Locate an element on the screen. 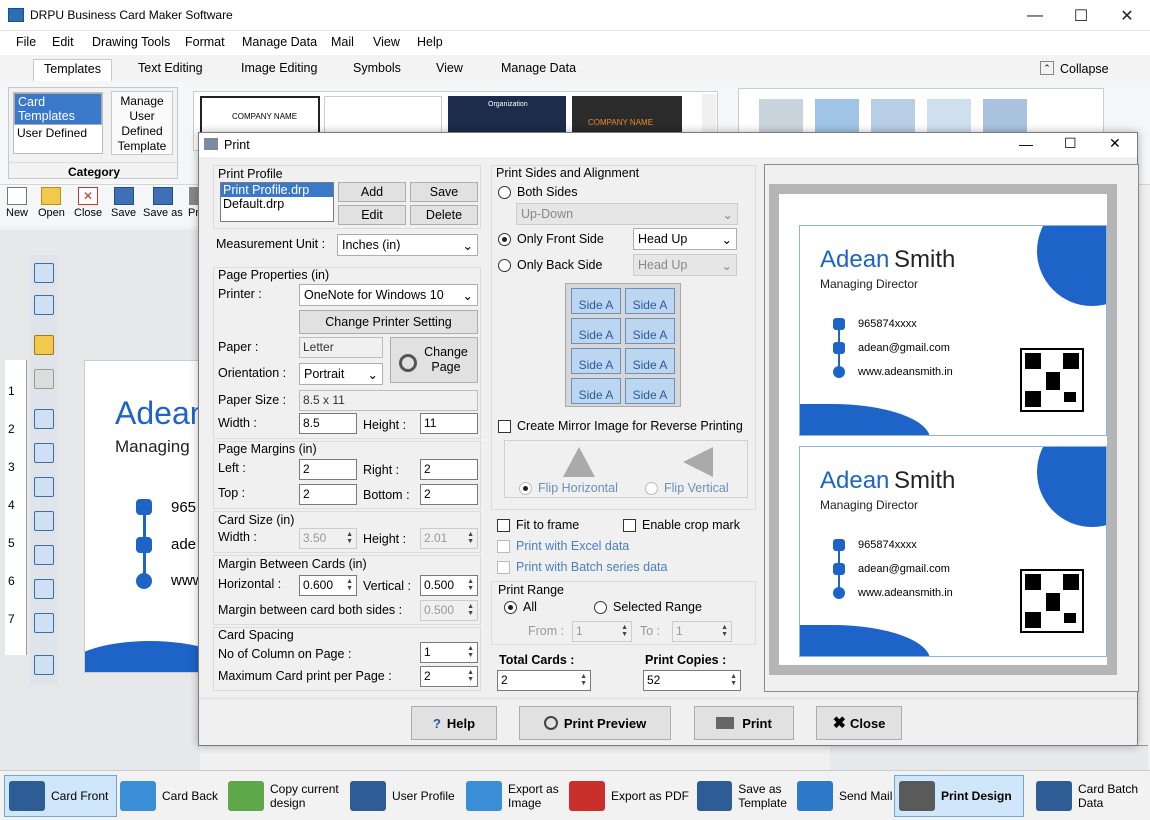  maximize-icon: ☐ is located at coordinates (1081, 15).